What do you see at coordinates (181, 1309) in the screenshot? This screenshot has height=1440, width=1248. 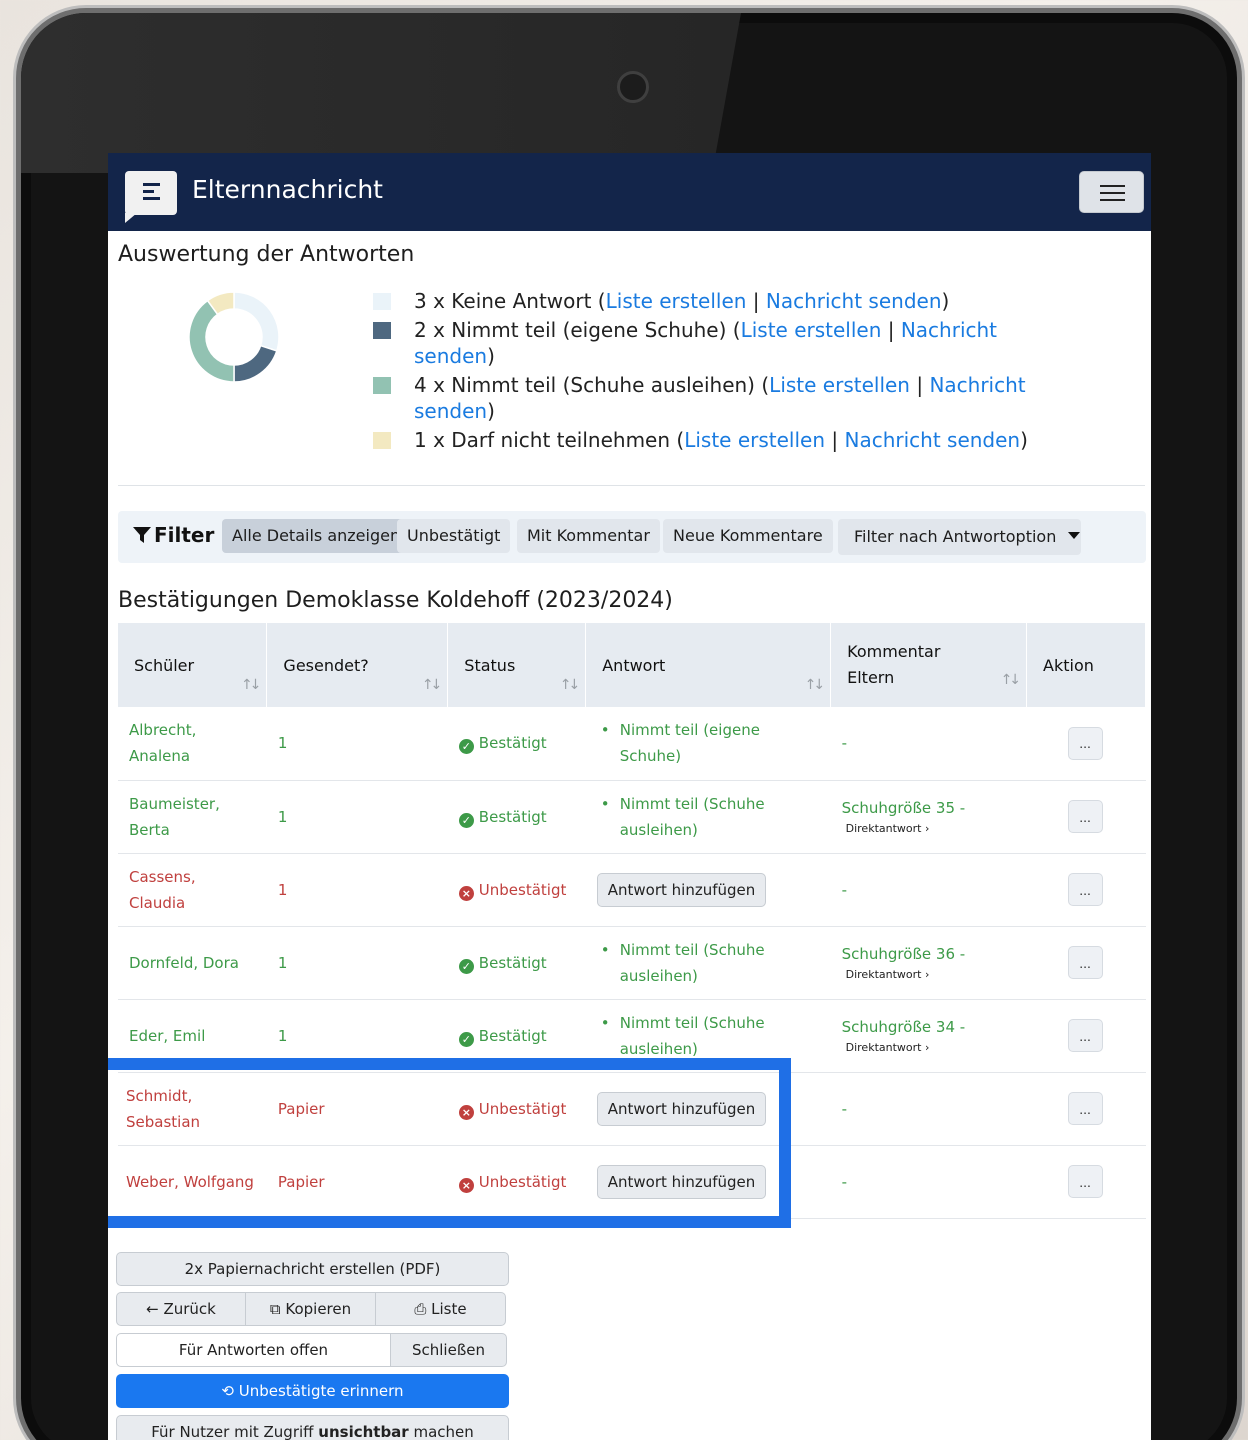 I see `back-button: ← Zurück` at bounding box center [181, 1309].